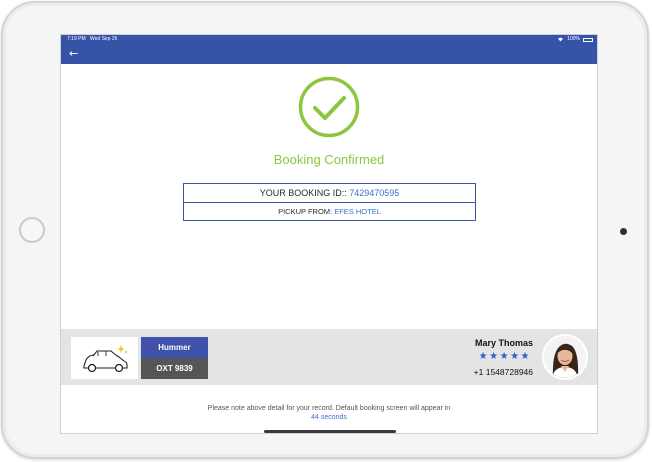 The image size is (652, 462). What do you see at coordinates (374, 193) in the screenshot?
I see `booking-id-value: 7429470595` at bounding box center [374, 193].